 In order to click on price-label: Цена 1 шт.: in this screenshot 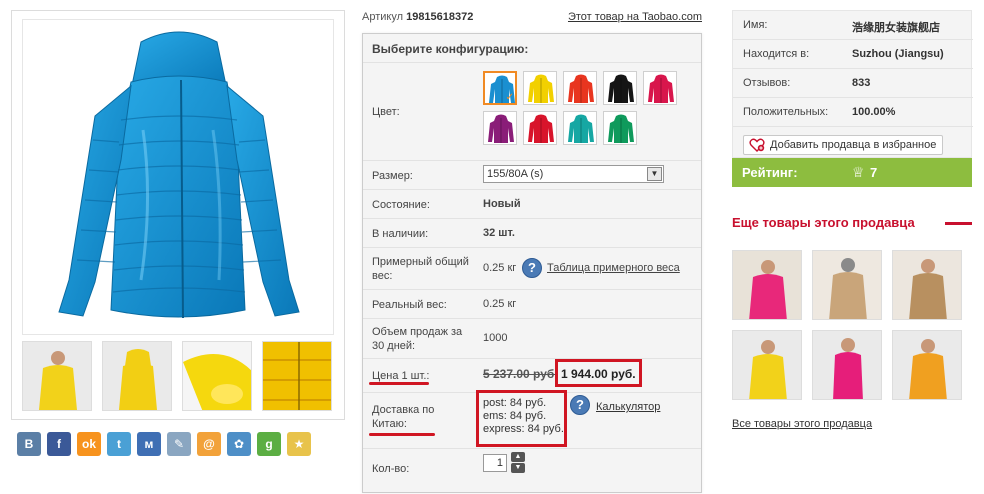, I will do `click(401, 376)`.